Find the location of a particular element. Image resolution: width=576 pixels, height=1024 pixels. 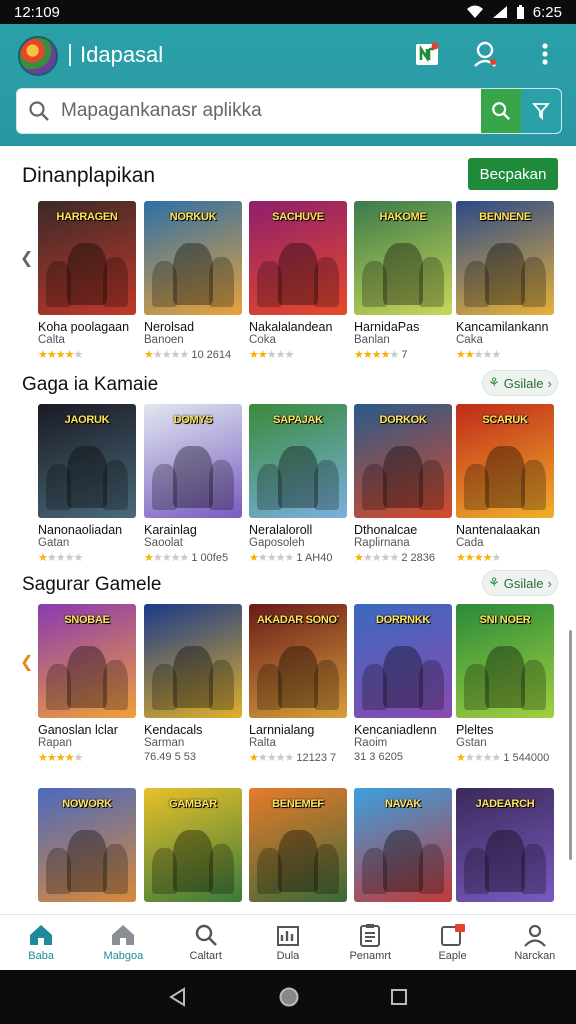

game-thumbnail: SACHUVE is located at coordinates (298, 258).